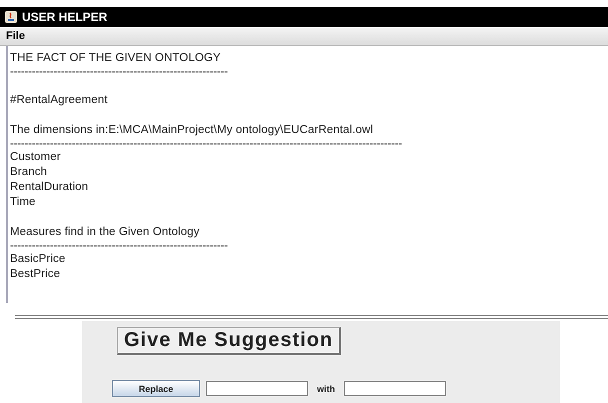 The height and width of the screenshot is (403, 608). I want to click on window-title: USER HELPER, so click(65, 17).